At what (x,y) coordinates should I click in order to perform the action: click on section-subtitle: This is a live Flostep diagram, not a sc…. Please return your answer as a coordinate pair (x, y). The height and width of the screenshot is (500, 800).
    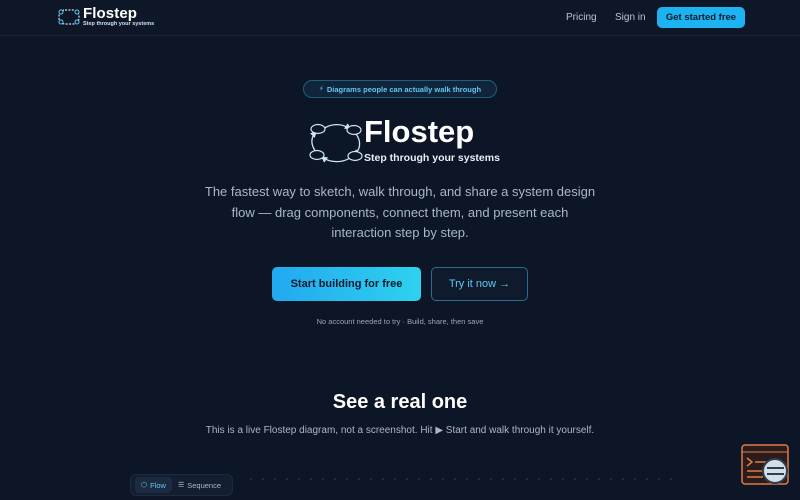
    Looking at the image, I should click on (400, 430).